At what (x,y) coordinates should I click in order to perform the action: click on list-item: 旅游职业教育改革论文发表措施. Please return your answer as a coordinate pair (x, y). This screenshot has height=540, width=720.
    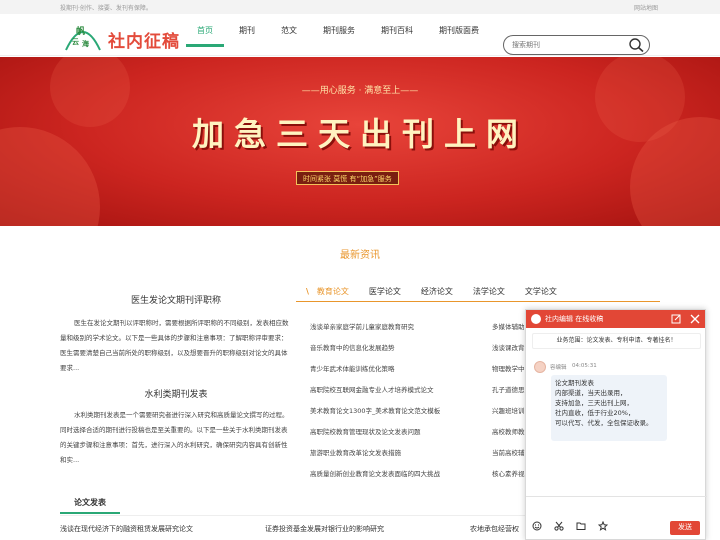
    Looking at the image, I should click on (400, 456).